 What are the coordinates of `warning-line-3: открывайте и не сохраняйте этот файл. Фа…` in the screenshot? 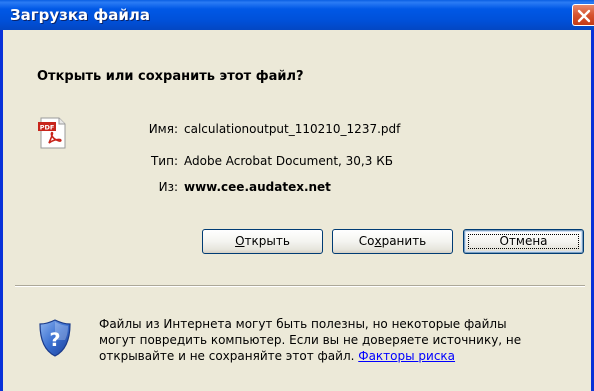 It's located at (338, 356).